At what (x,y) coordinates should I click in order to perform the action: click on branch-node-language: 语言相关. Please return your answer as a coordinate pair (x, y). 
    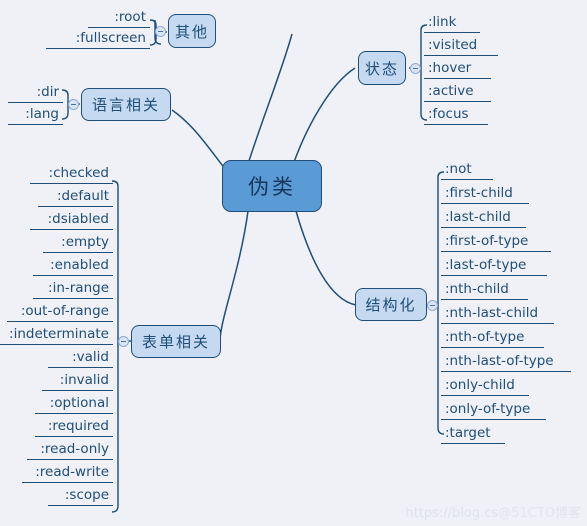
    Looking at the image, I should click on (126, 104).